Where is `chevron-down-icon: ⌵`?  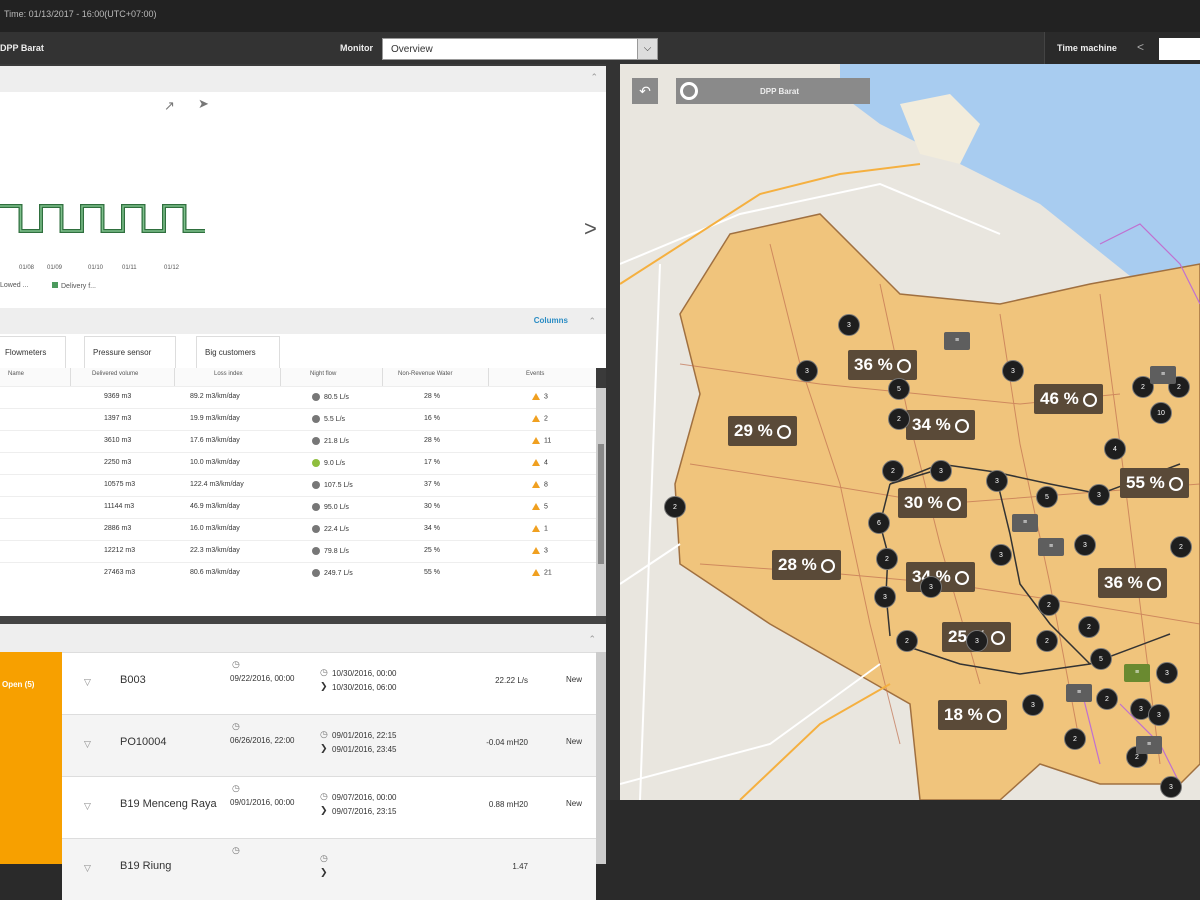
chevron-down-icon: ⌵ is located at coordinates (647, 49).